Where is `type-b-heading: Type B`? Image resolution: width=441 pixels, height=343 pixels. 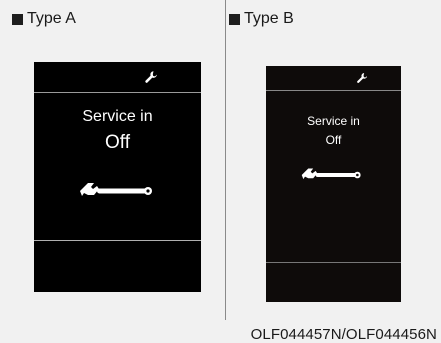
type-b-heading: Type B is located at coordinates (261, 19).